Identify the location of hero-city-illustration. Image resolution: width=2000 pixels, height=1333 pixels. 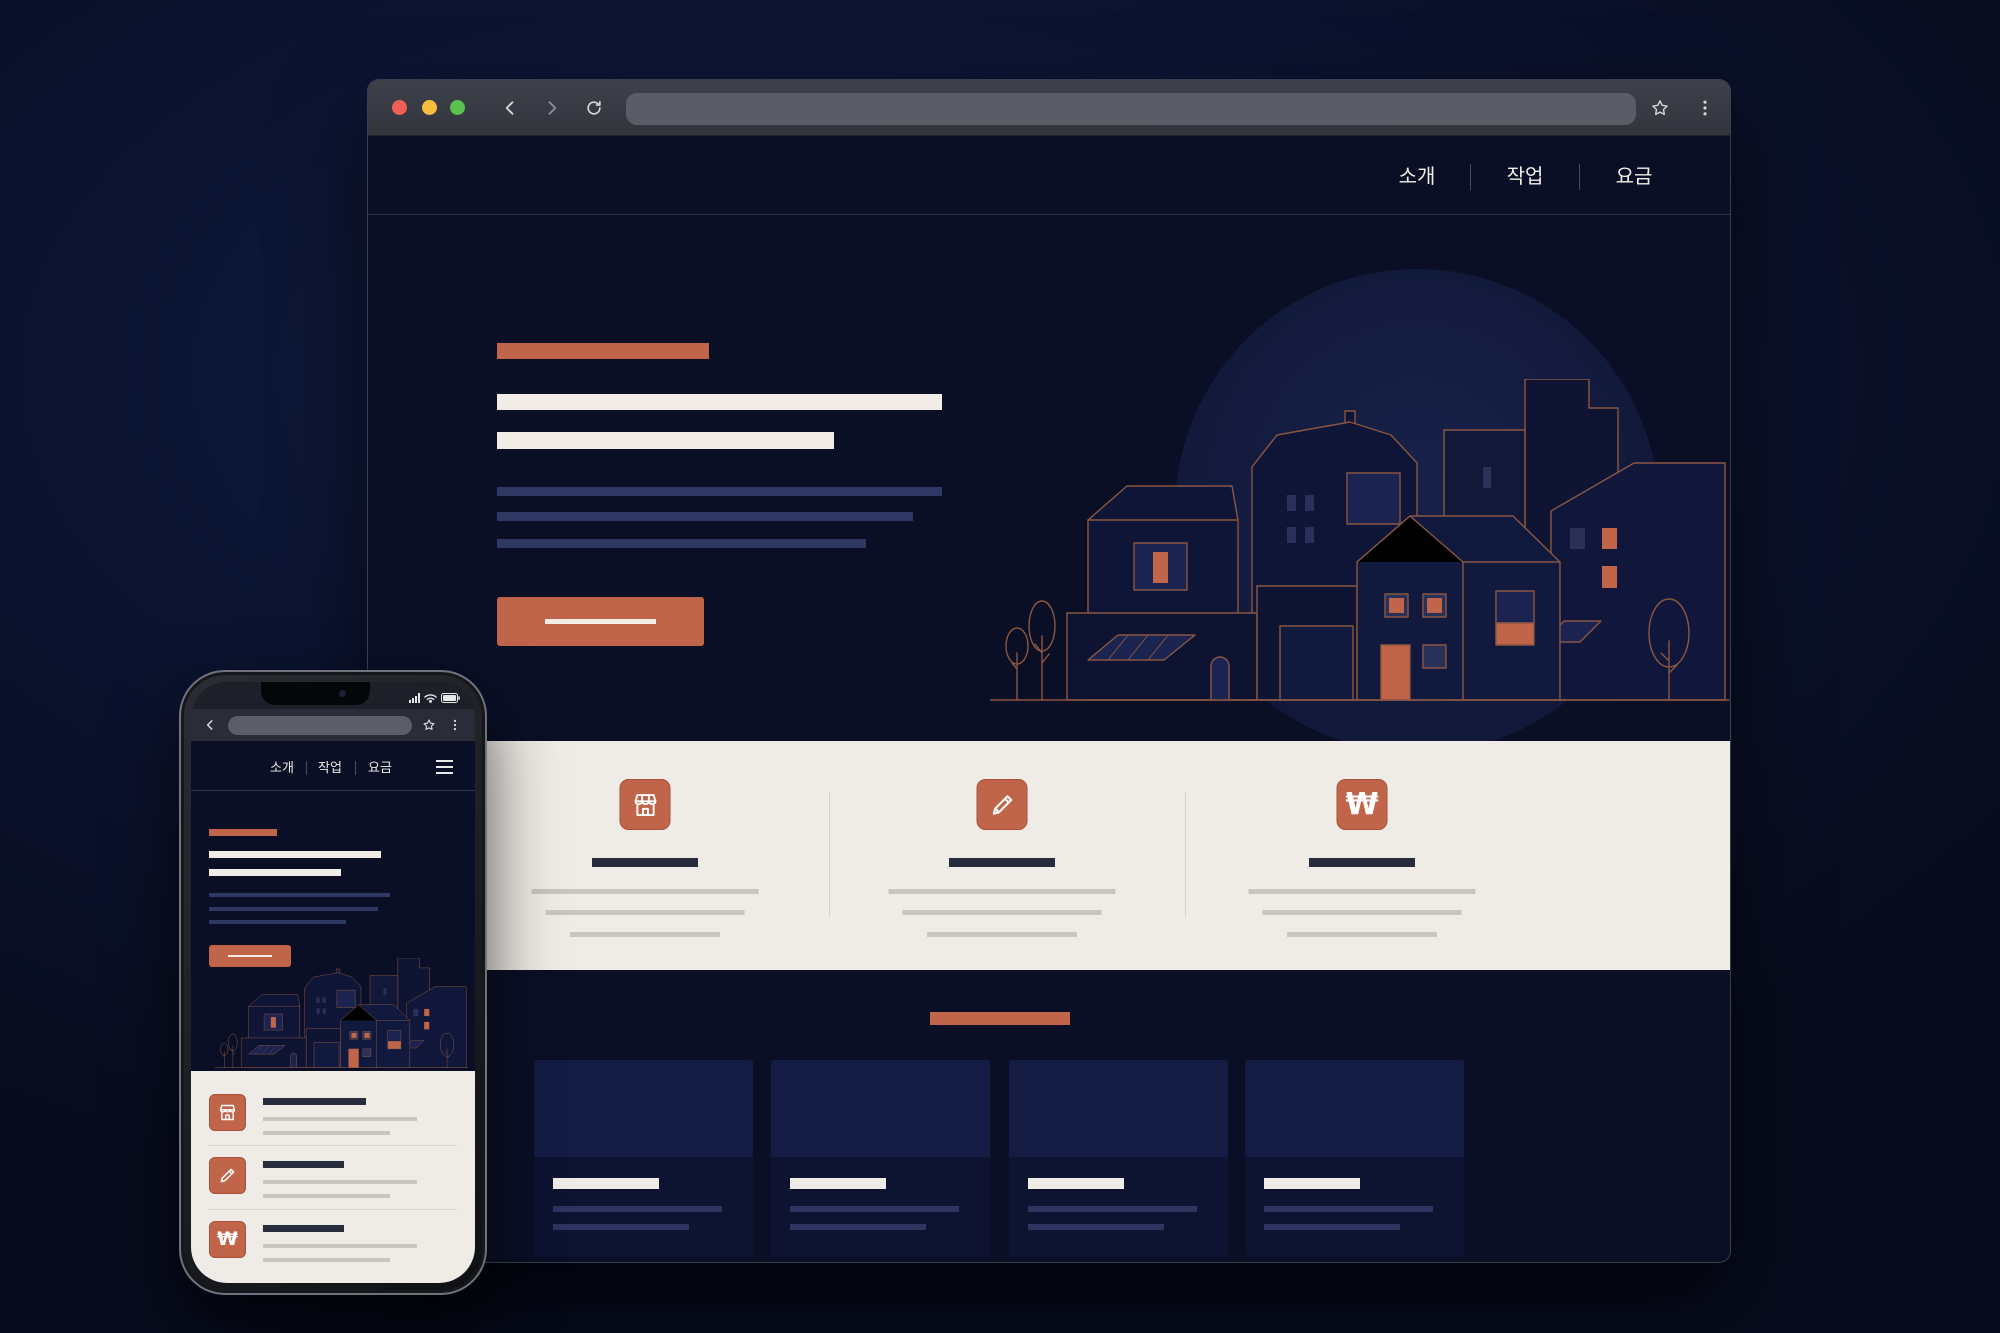
(1360, 505).